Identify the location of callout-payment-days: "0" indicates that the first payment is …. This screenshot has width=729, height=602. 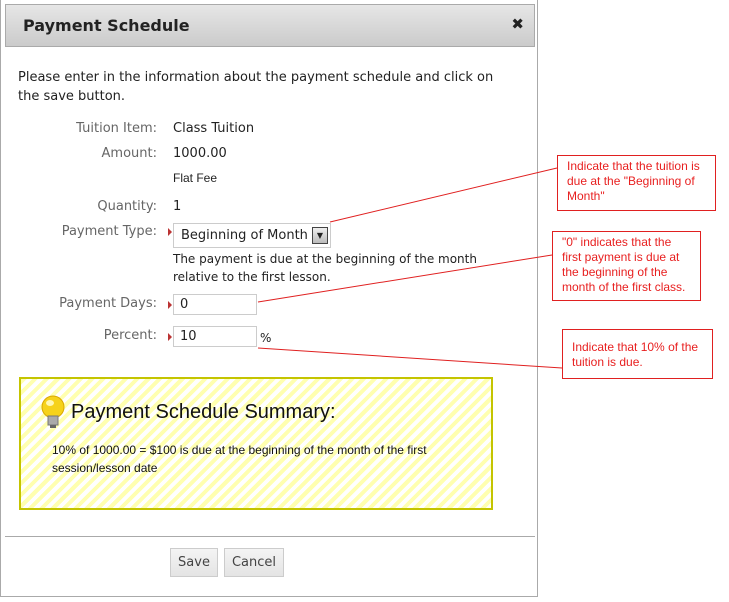
(626, 266).